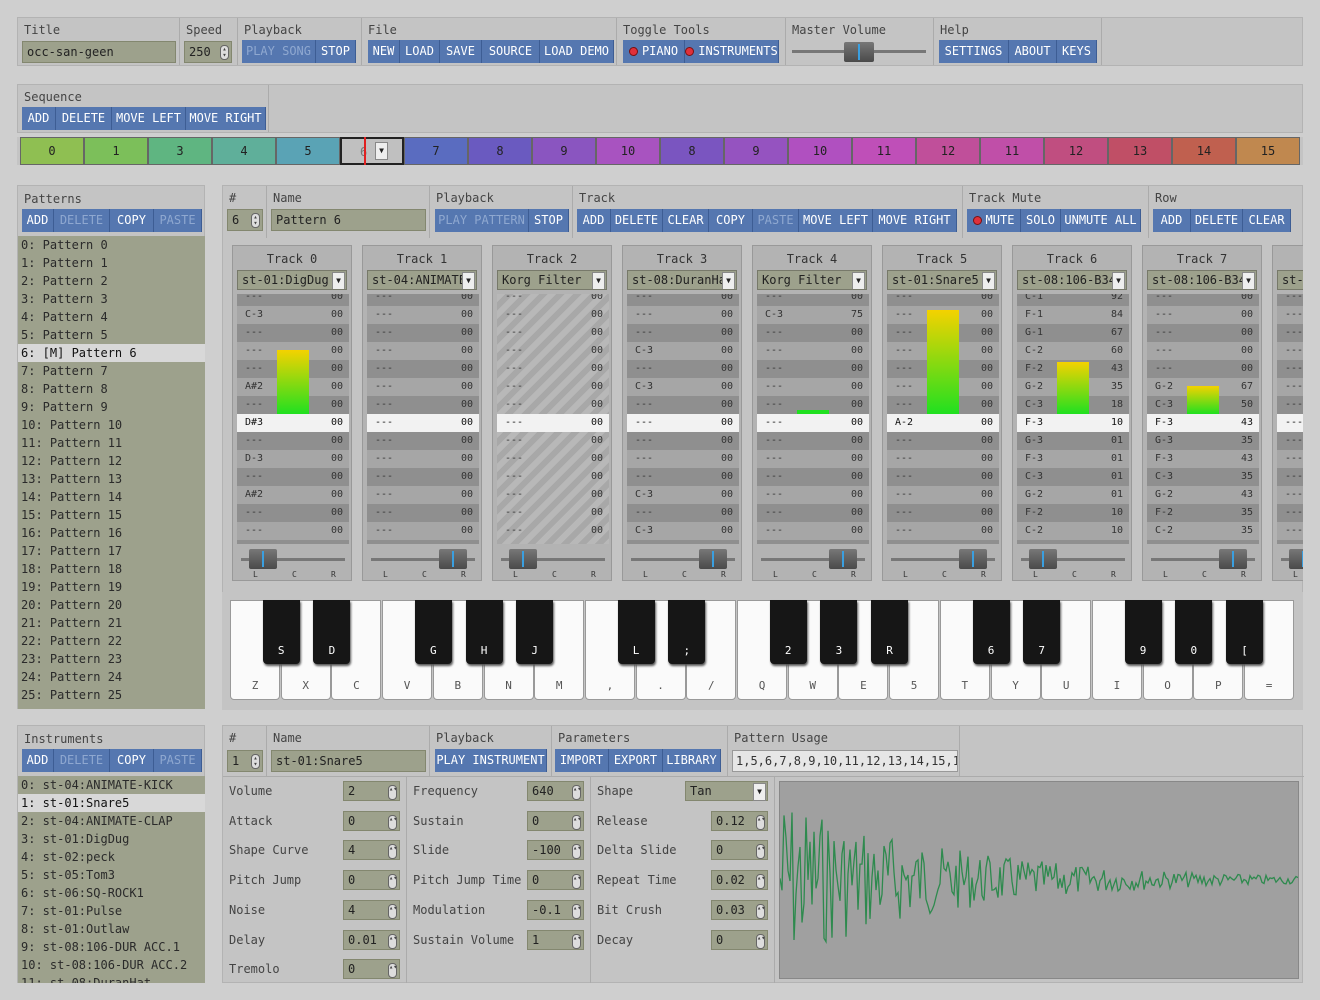  Describe the element at coordinates (813, 315) in the screenshot. I see `track-row: C-3 75` at that location.